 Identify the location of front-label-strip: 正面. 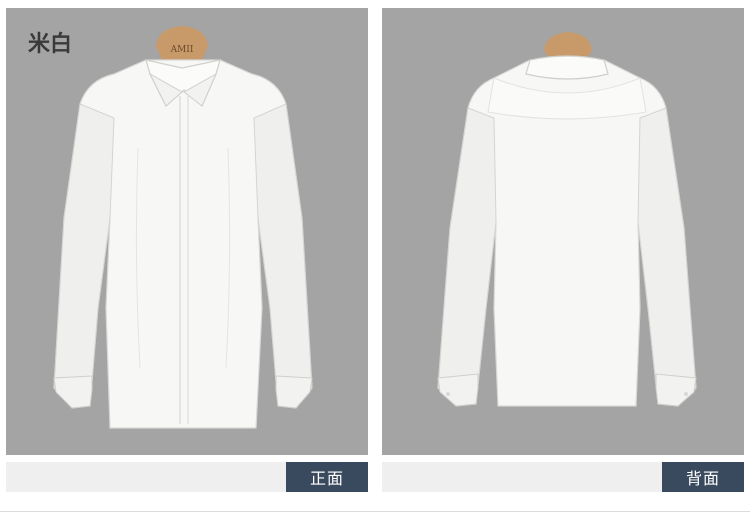
(187, 477).